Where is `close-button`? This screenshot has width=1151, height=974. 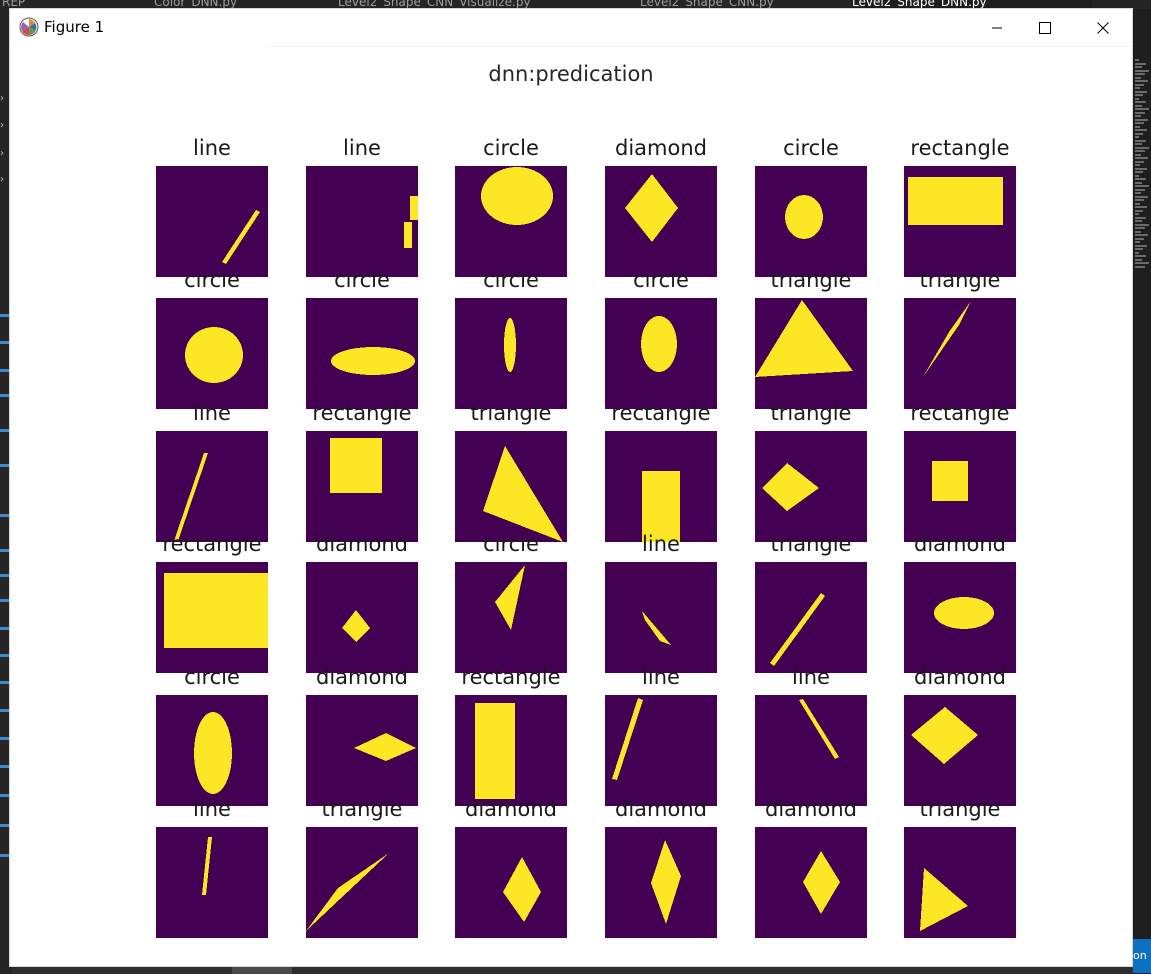
close-button is located at coordinates (1103, 28).